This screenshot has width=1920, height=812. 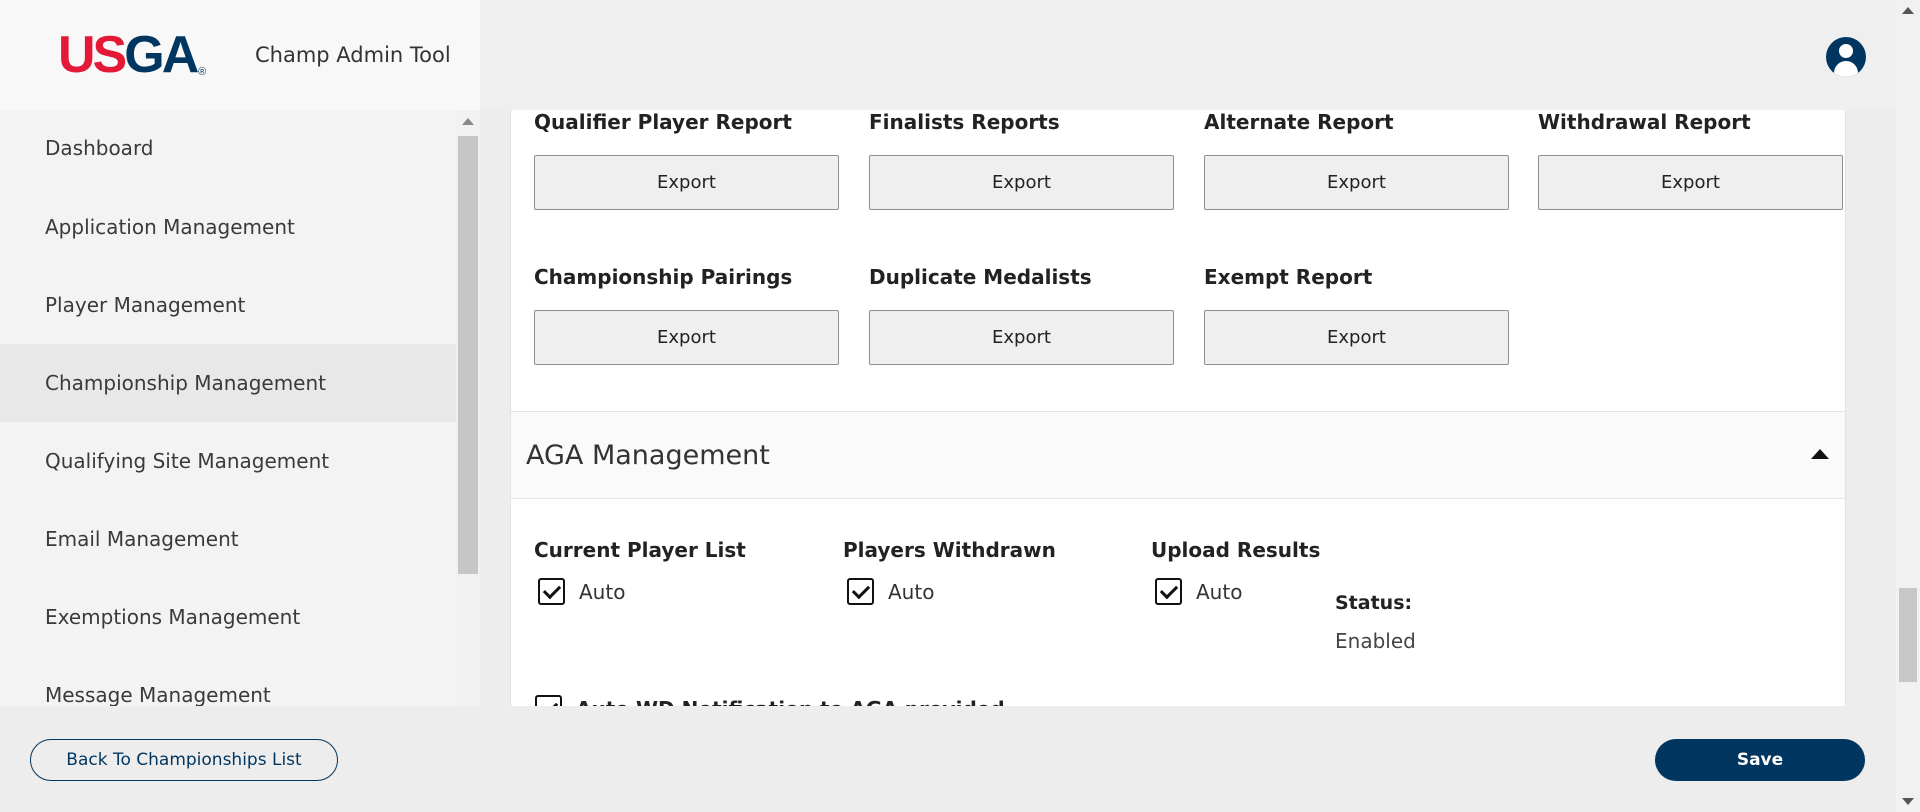 I want to click on report-label: Championship Pairings, so click(x=663, y=277).